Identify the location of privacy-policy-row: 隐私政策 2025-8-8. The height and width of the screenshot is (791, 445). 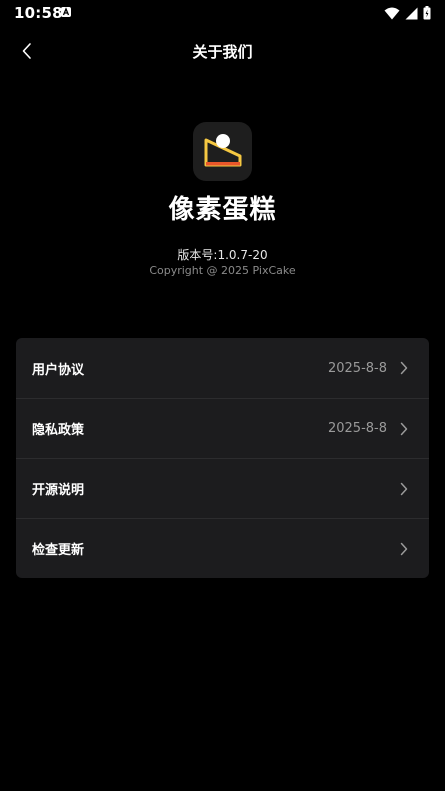
(222, 428).